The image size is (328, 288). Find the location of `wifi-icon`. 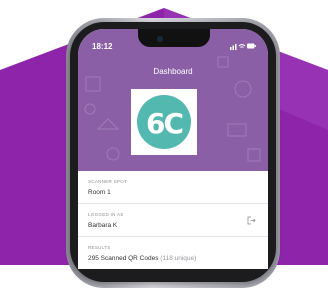

wifi-icon is located at coordinates (242, 46).